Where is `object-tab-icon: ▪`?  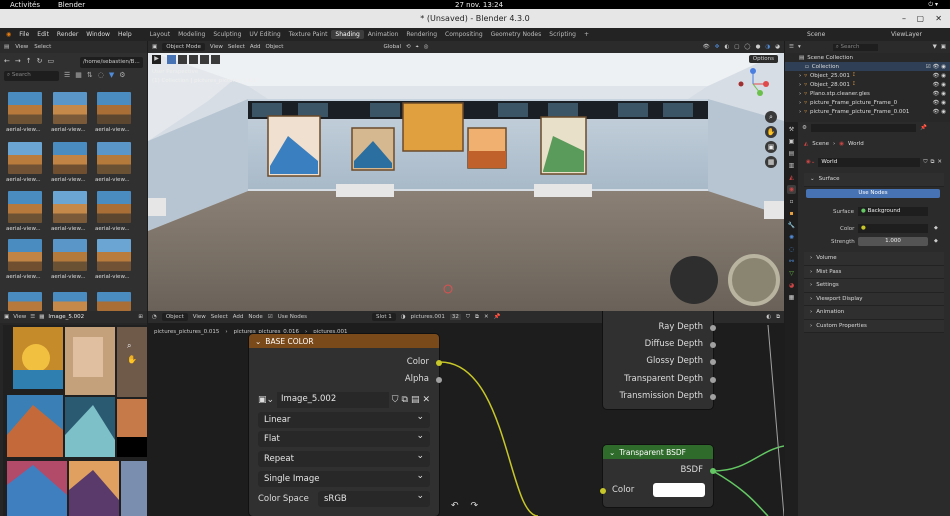 object-tab-icon: ▪ is located at coordinates (791, 213).